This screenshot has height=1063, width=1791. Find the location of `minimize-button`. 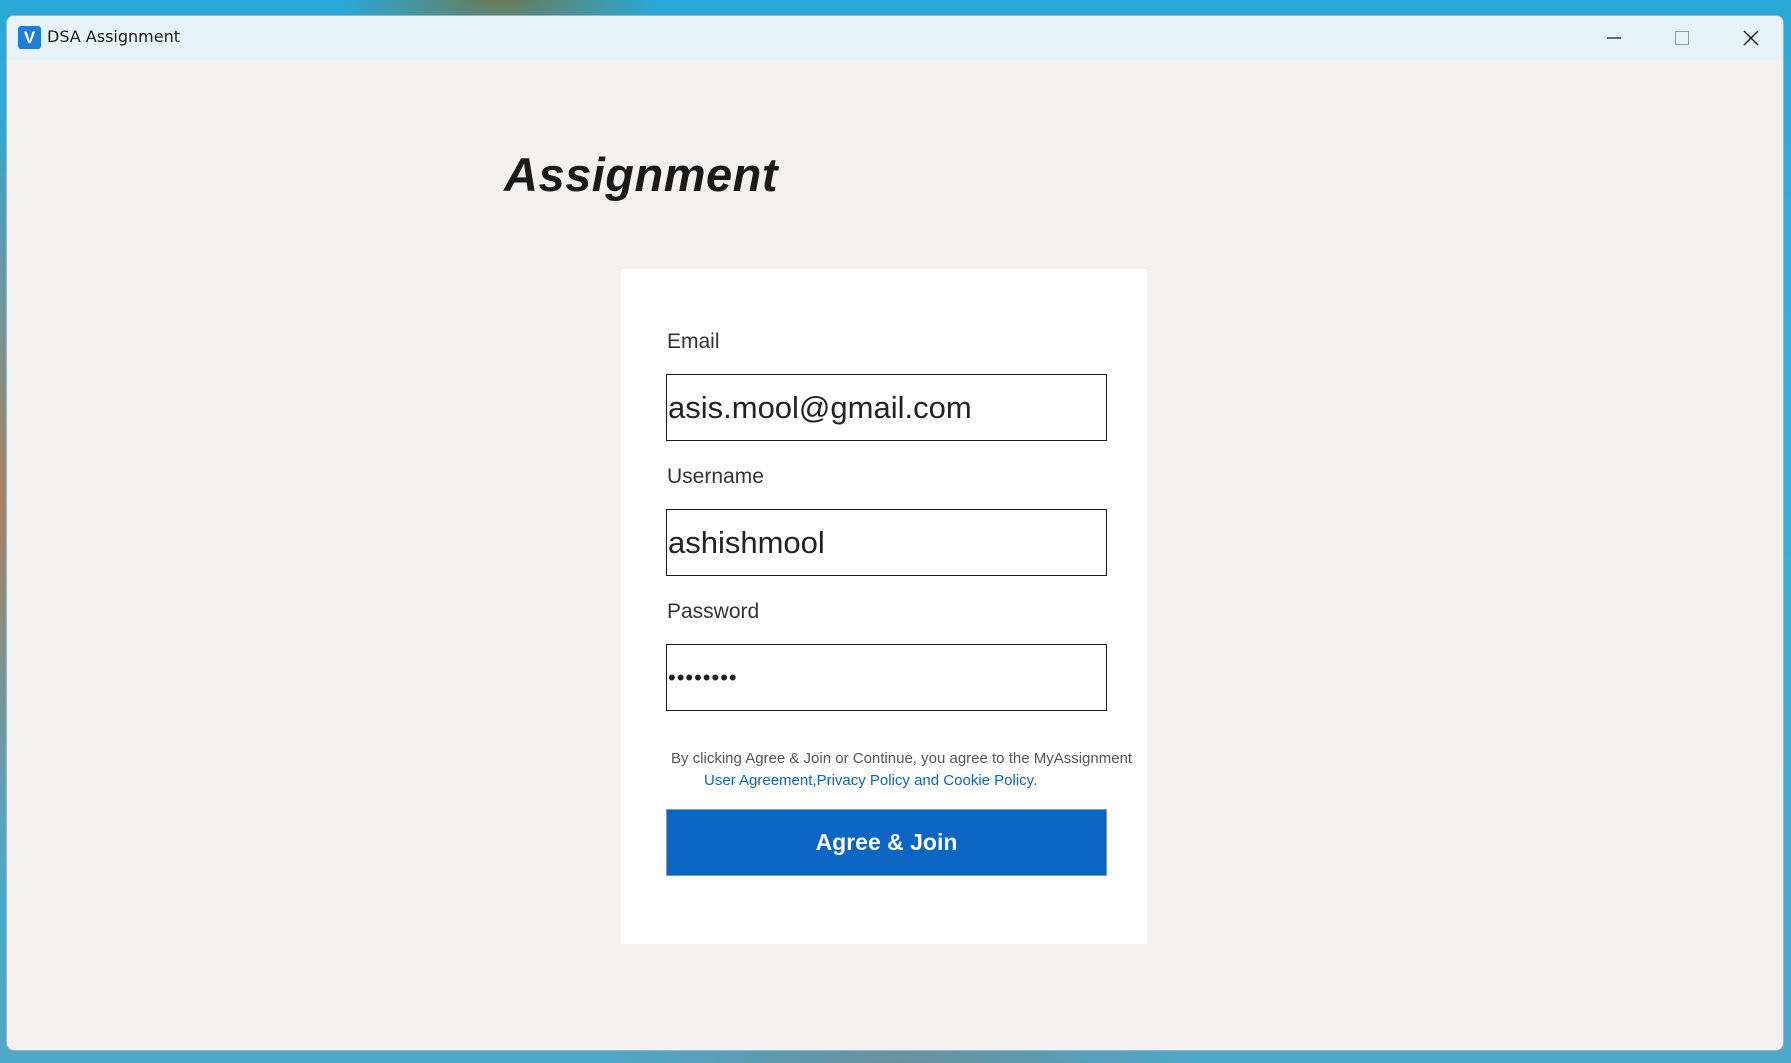

minimize-button is located at coordinates (1614, 38).